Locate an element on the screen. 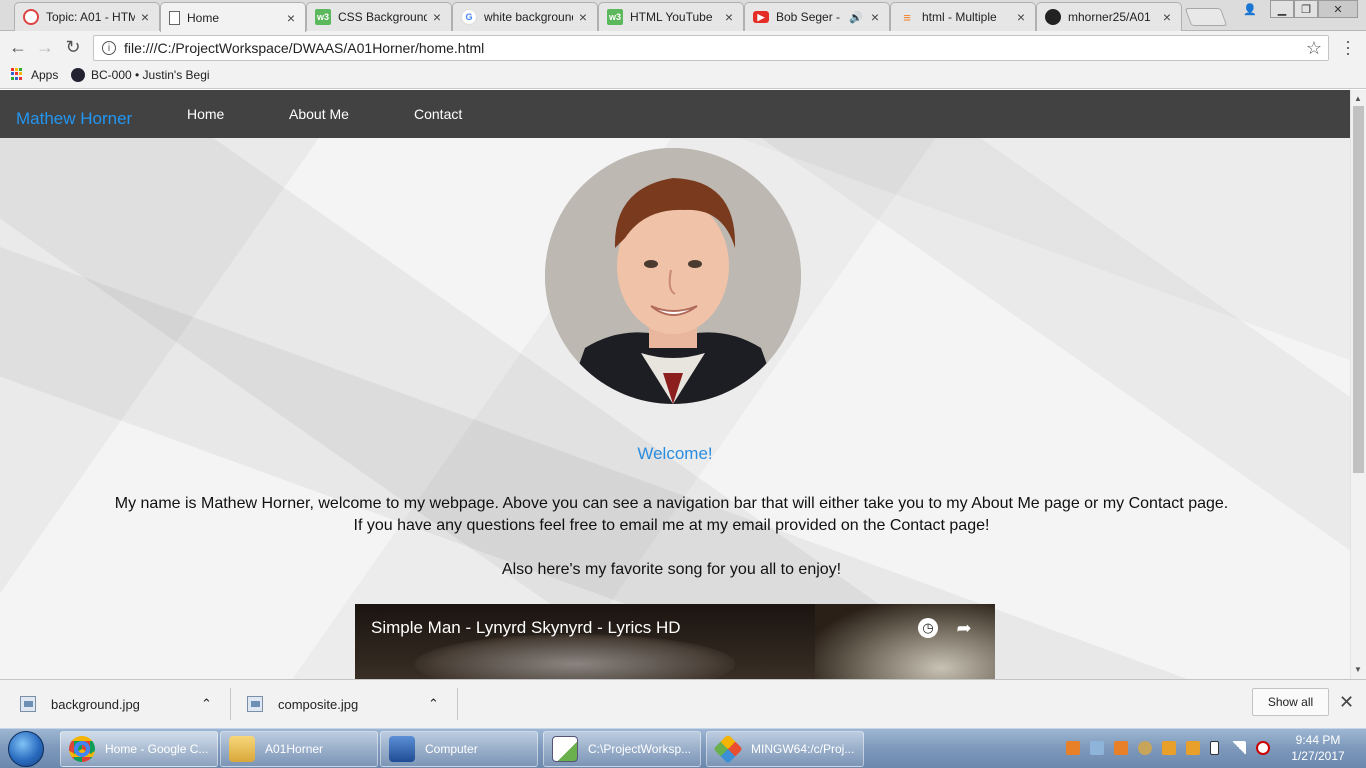 Image resolution: width=1366 pixels, height=768 pixels. w3schools-icon: w3 is located at coordinates (615, 17).